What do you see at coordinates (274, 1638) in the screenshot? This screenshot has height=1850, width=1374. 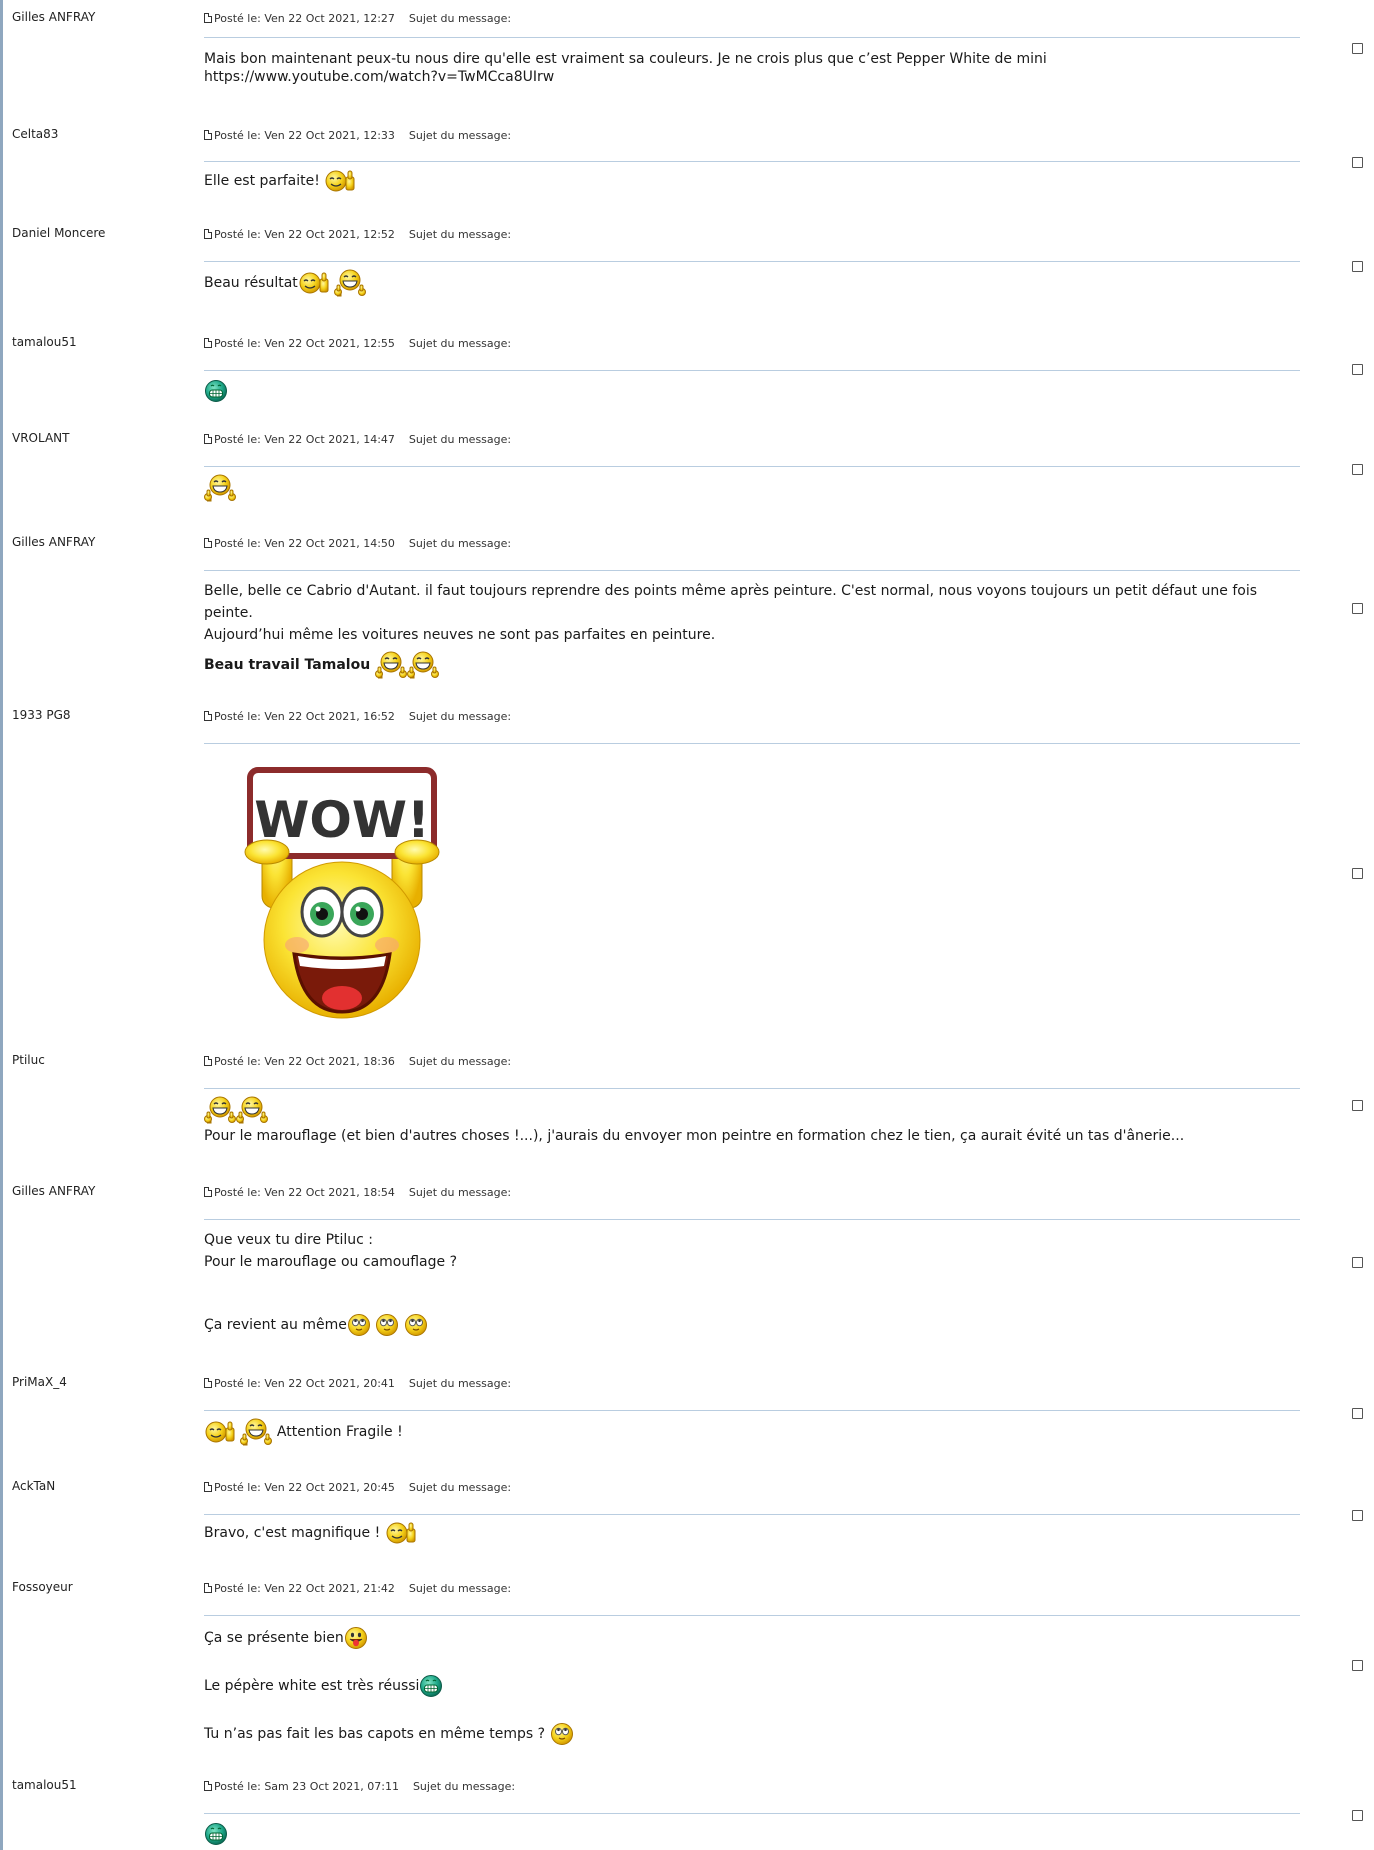 I see `post-text: Ça se présente bien` at bounding box center [274, 1638].